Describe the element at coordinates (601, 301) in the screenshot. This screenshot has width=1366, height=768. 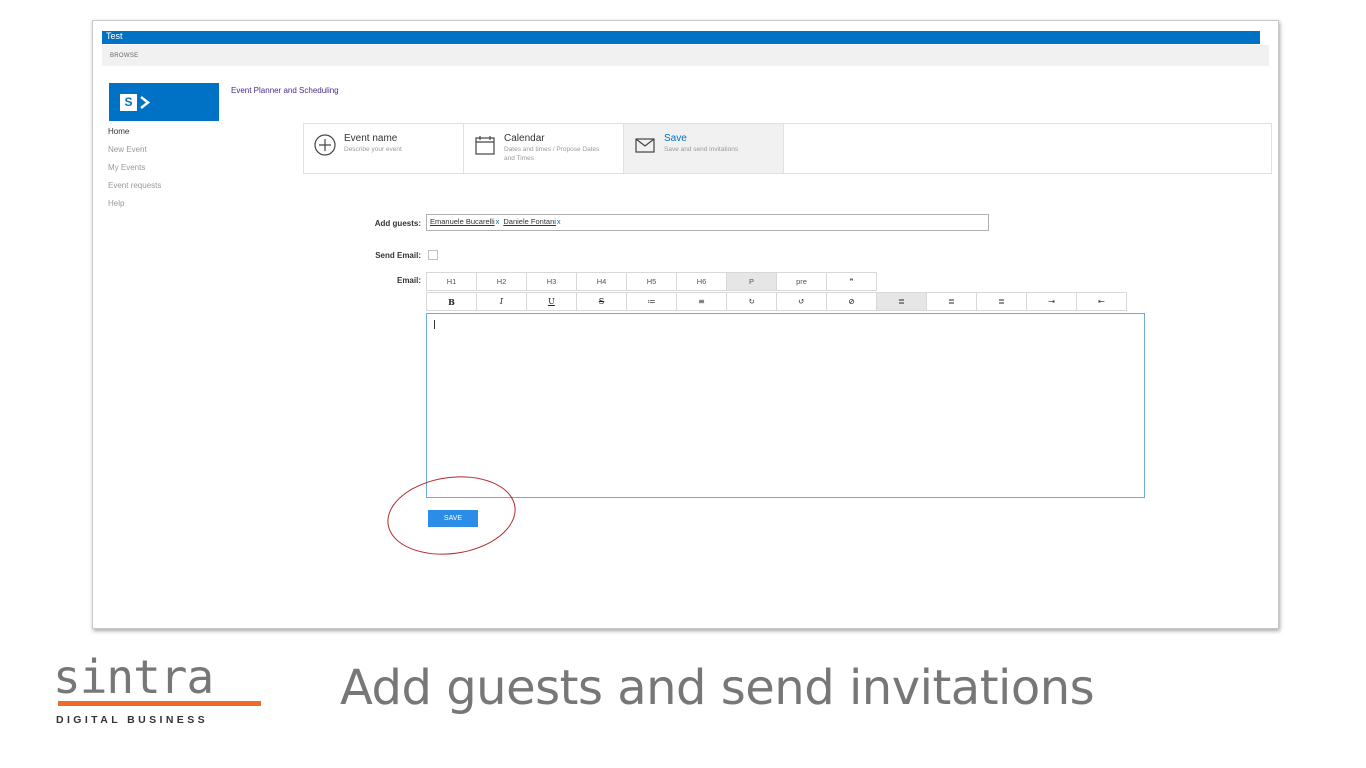
I see `strikethrough-button: S` at that location.